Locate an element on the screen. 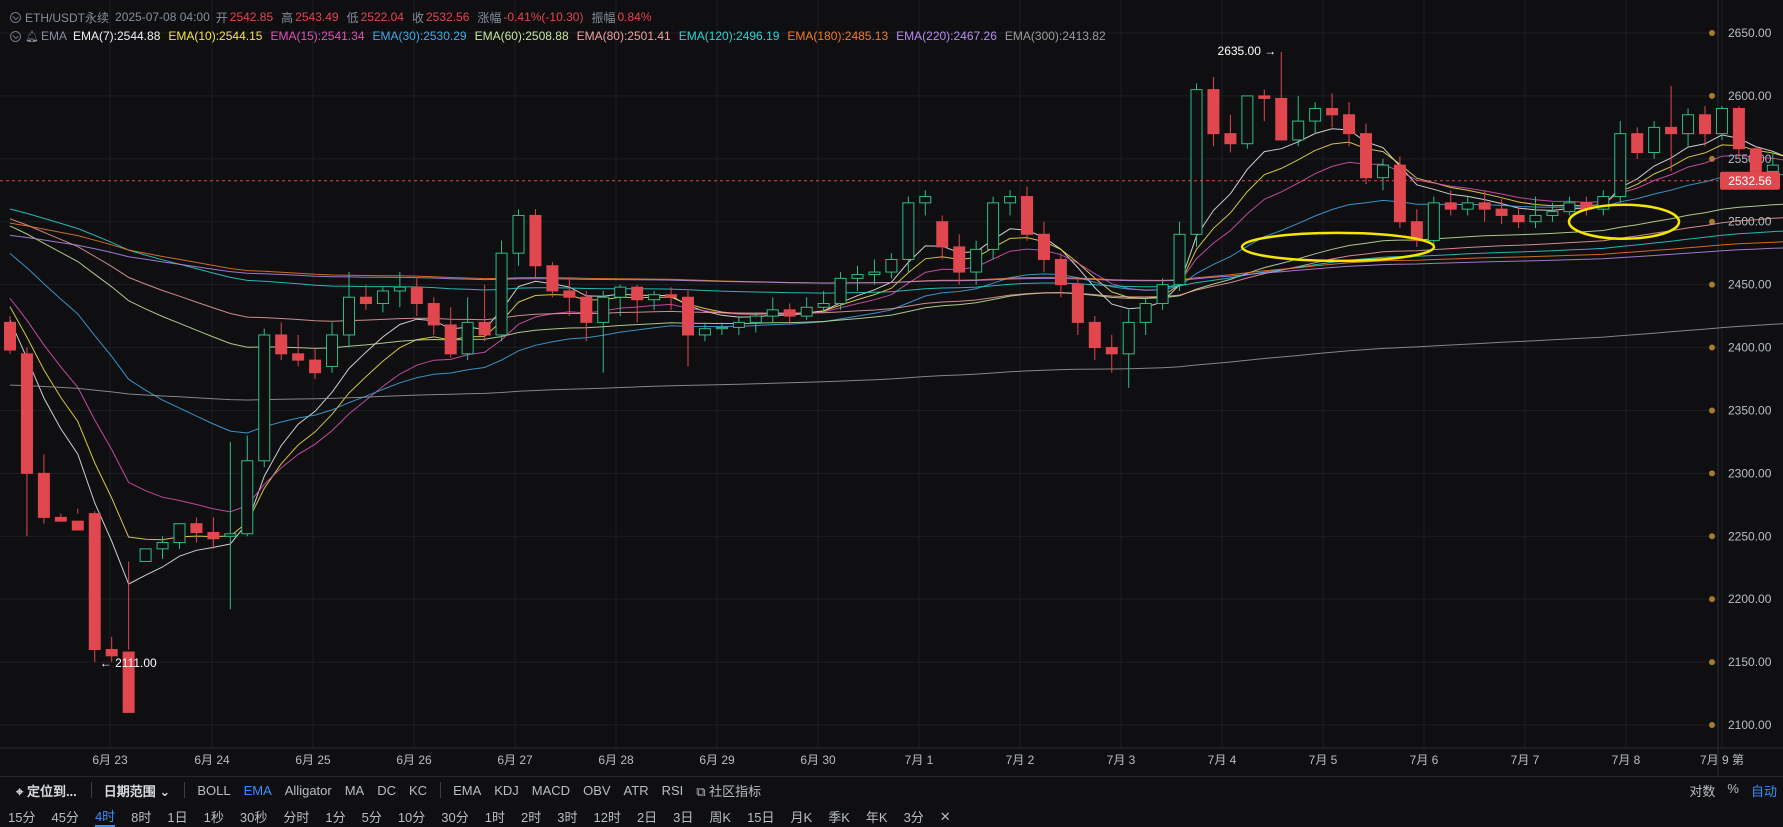 The height and width of the screenshot is (827, 1783). scale-options: 对数% 自动 is located at coordinates (1733, 790).